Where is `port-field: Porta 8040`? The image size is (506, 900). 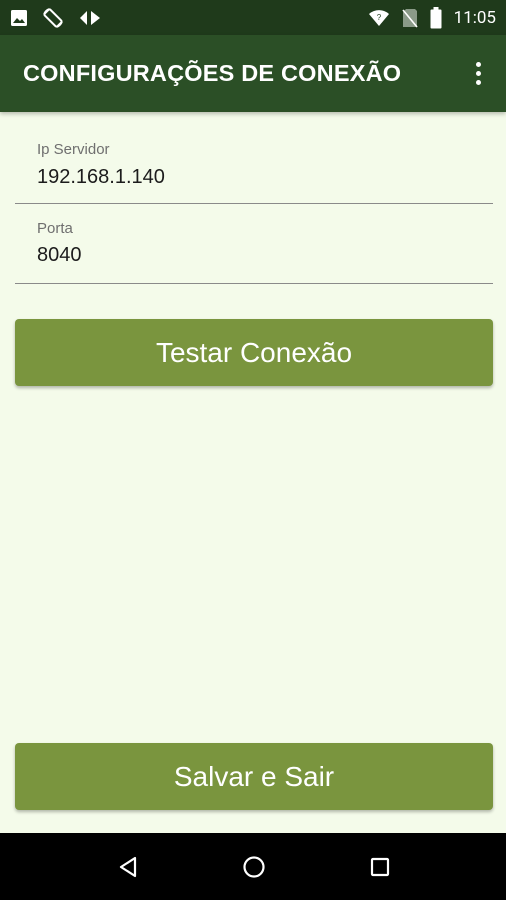
port-field: Porta 8040 is located at coordinates (254, 244).